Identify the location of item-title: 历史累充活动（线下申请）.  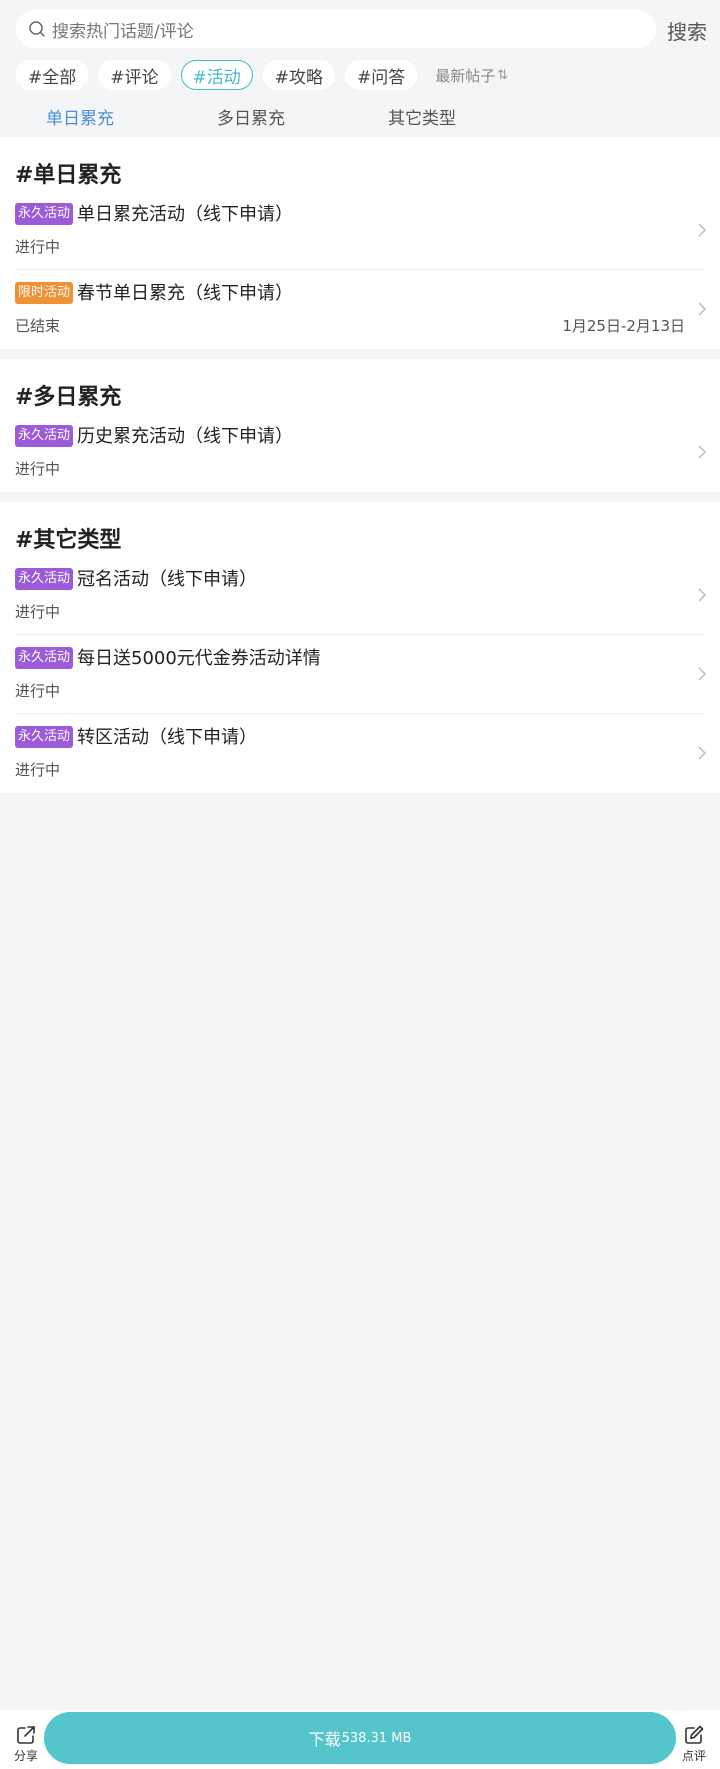
(185, 436).